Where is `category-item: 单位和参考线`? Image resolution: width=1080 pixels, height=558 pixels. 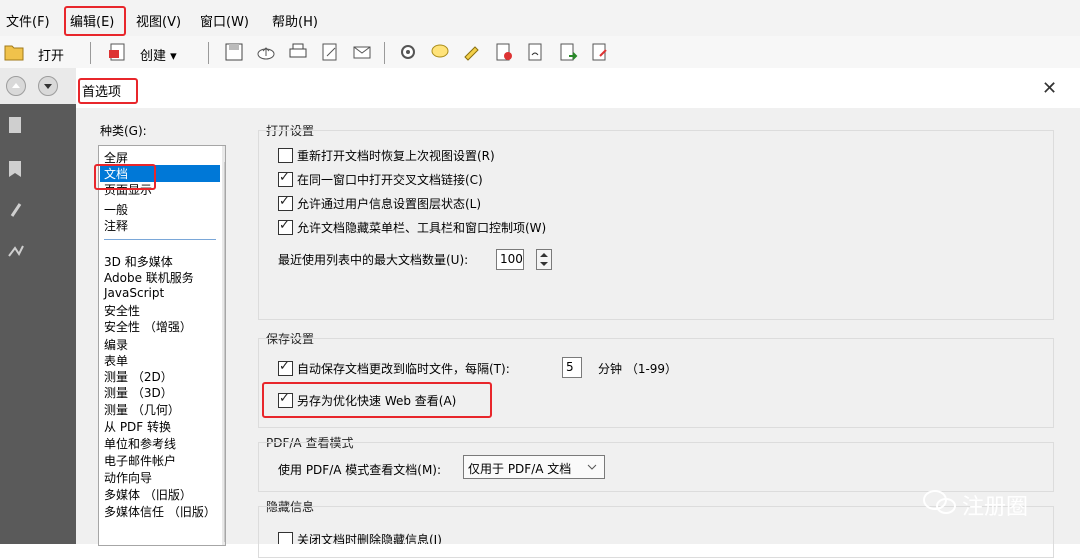 category-item: 单位和参考线 is located at coordinates (140, 443).